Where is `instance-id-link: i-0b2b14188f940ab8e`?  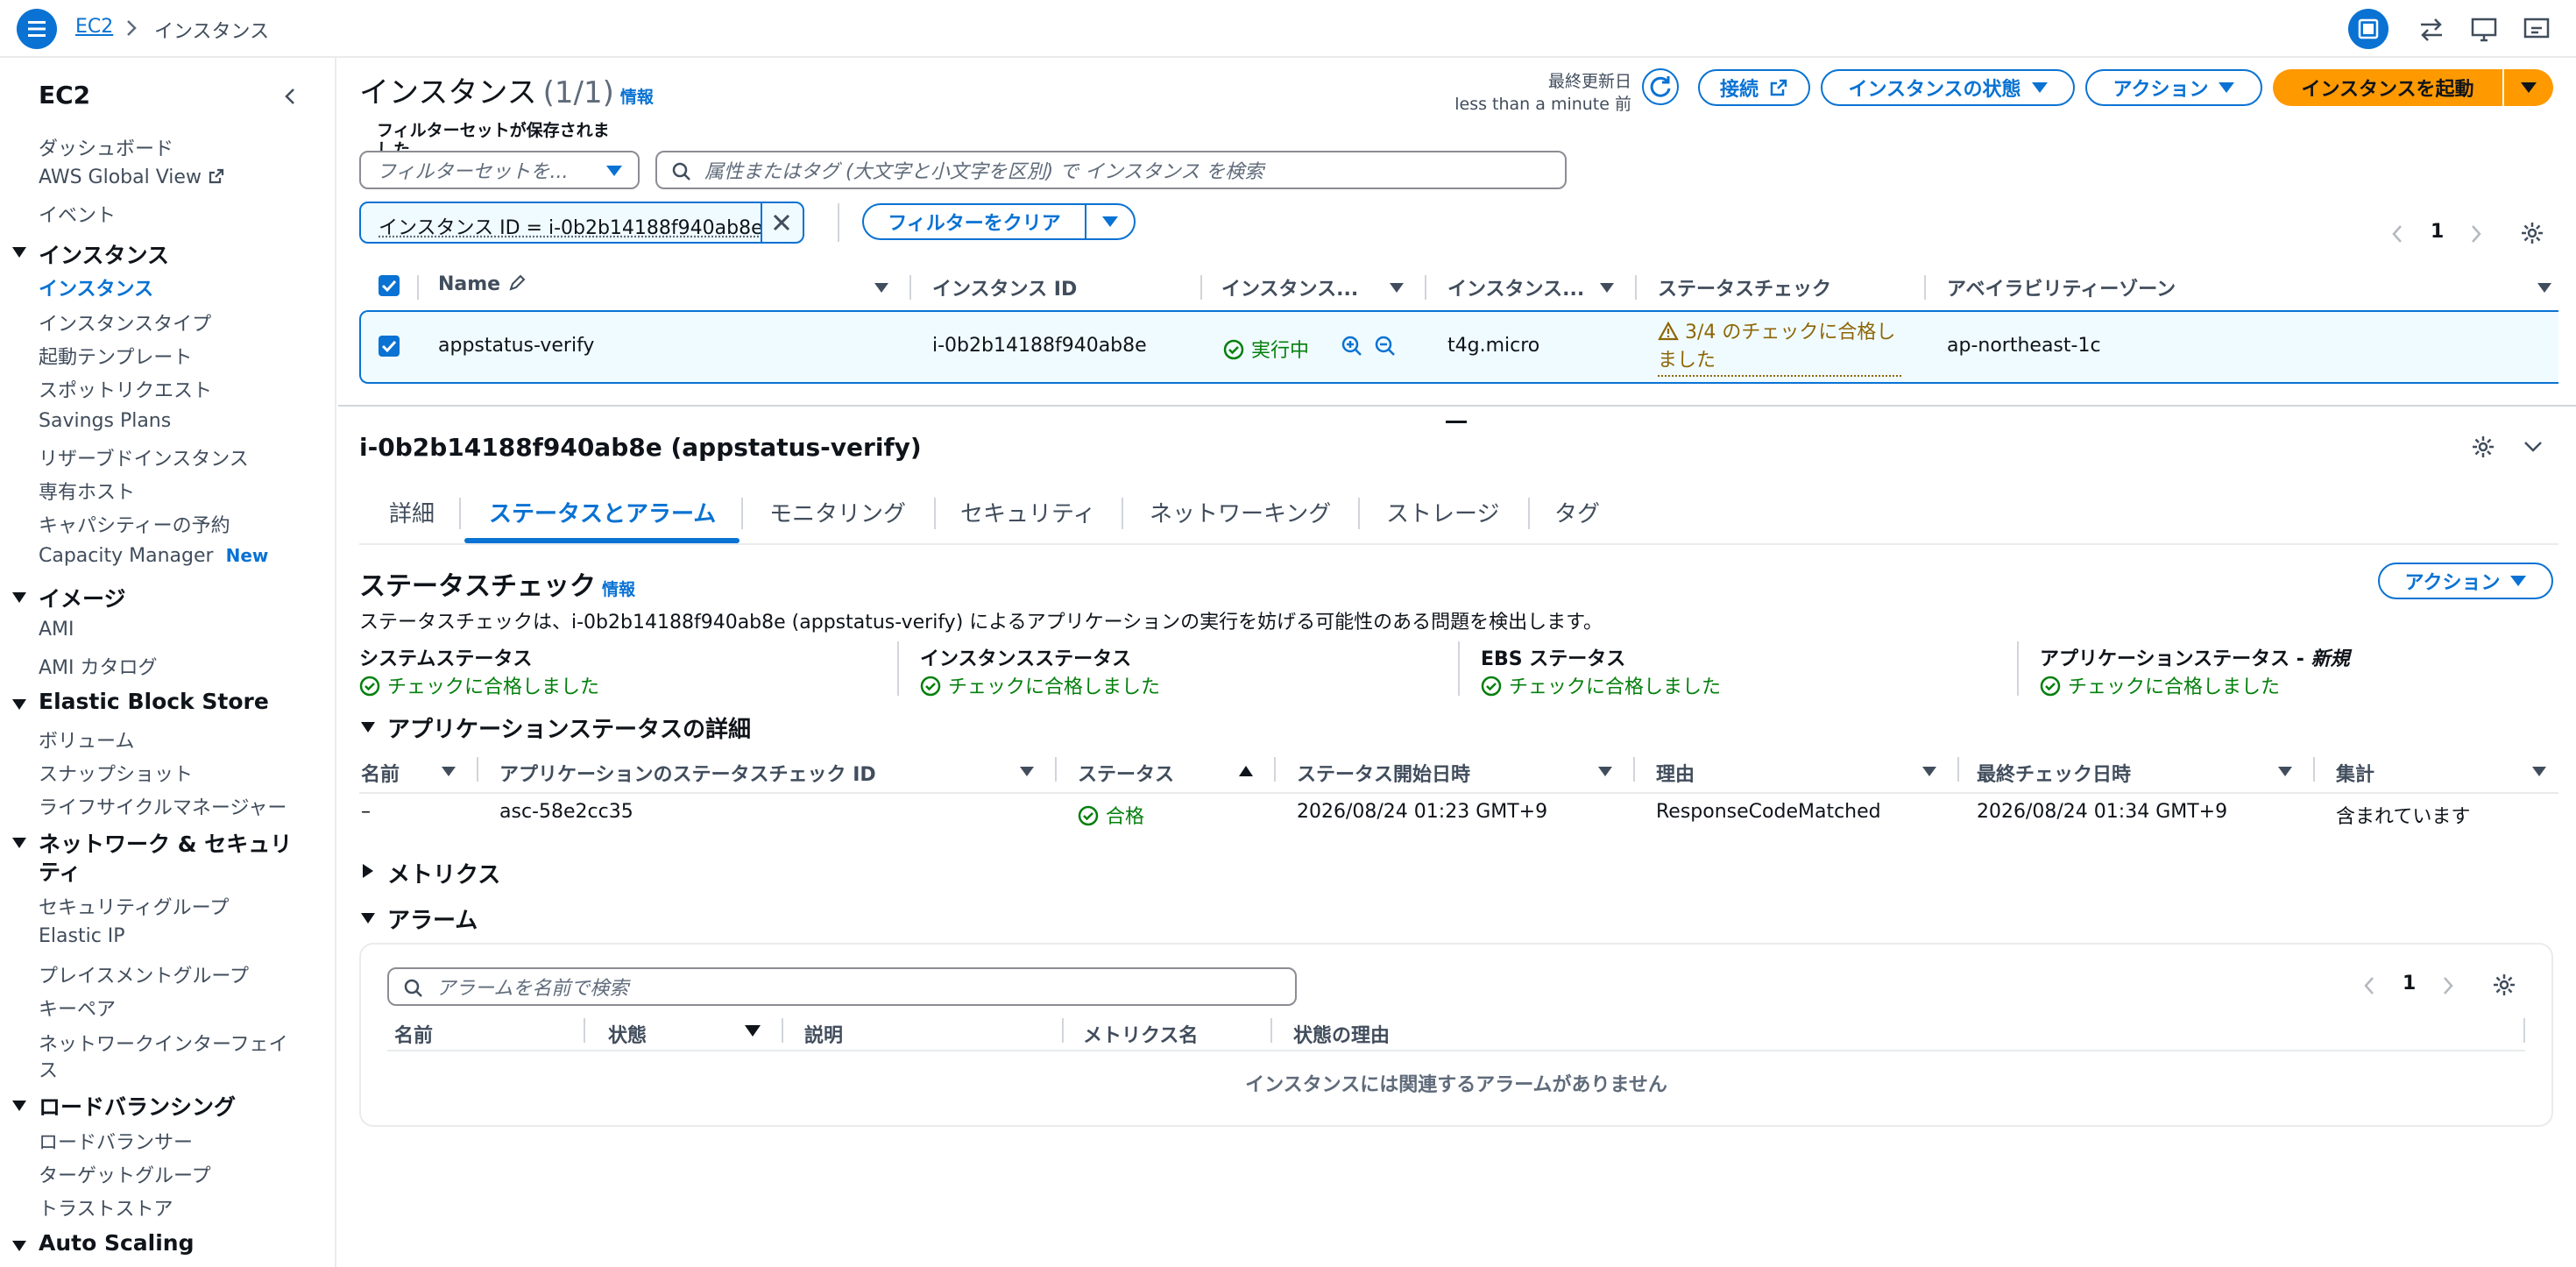 instance-id-link: i-0b2b14188f940ab8e is located at coordinates (1039, 346).